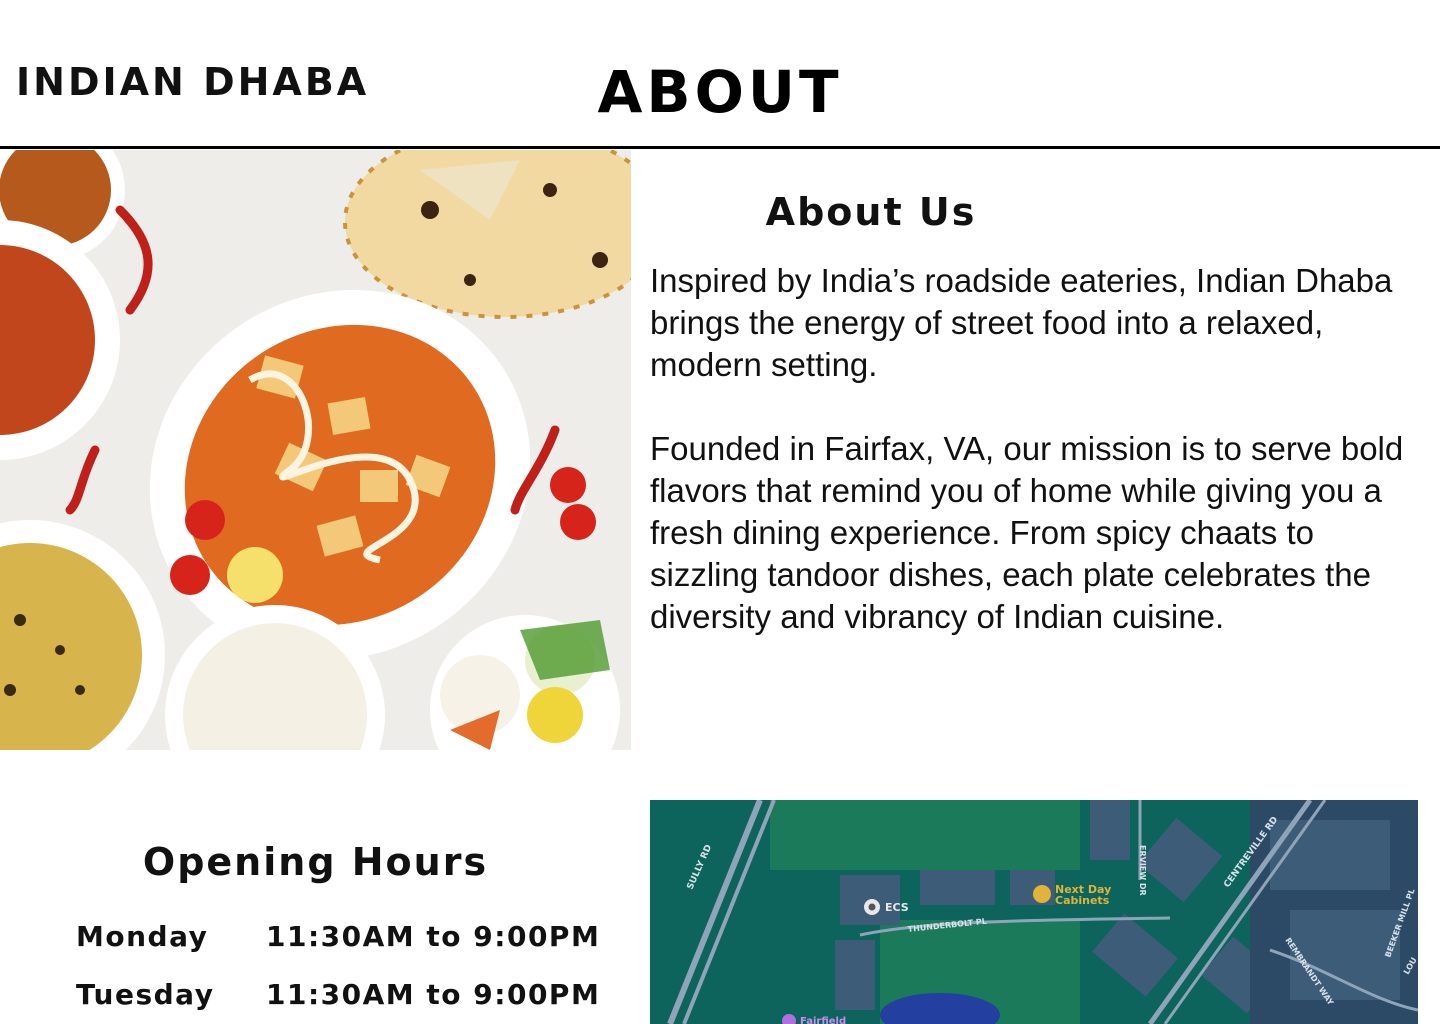 The width and height of the screenshot is (1440, 1024). I want to click on about-us-heading: About Us, so click(871, 212).